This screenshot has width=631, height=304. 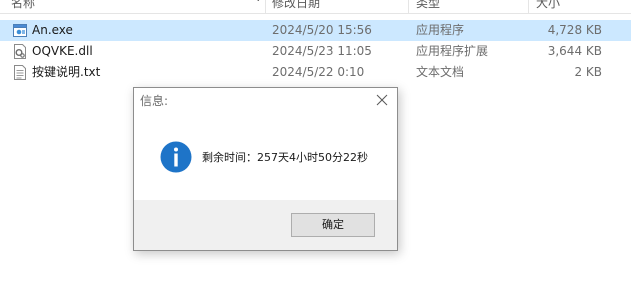 I want to click on file-row: 按键说明.txt 2024/5/22 0:10 文本文档 2 KB, so click(x=315, y=72).